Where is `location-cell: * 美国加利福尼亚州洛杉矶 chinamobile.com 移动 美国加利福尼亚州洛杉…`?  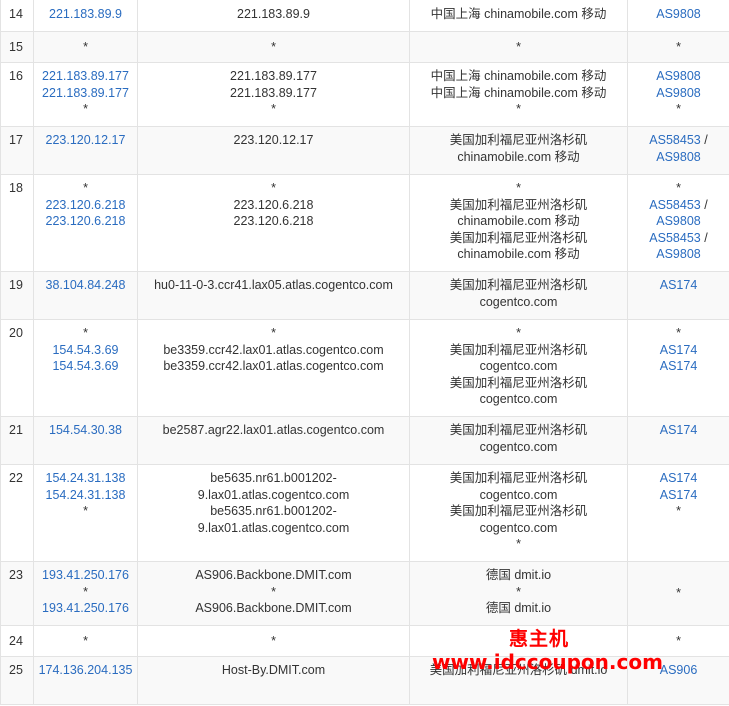
location-cell: * 美国加利福尼亚州洛杉矶 chinamobile.com 移动 美国加利福尼亚州洛杉… is located at coordinates (518, 223).